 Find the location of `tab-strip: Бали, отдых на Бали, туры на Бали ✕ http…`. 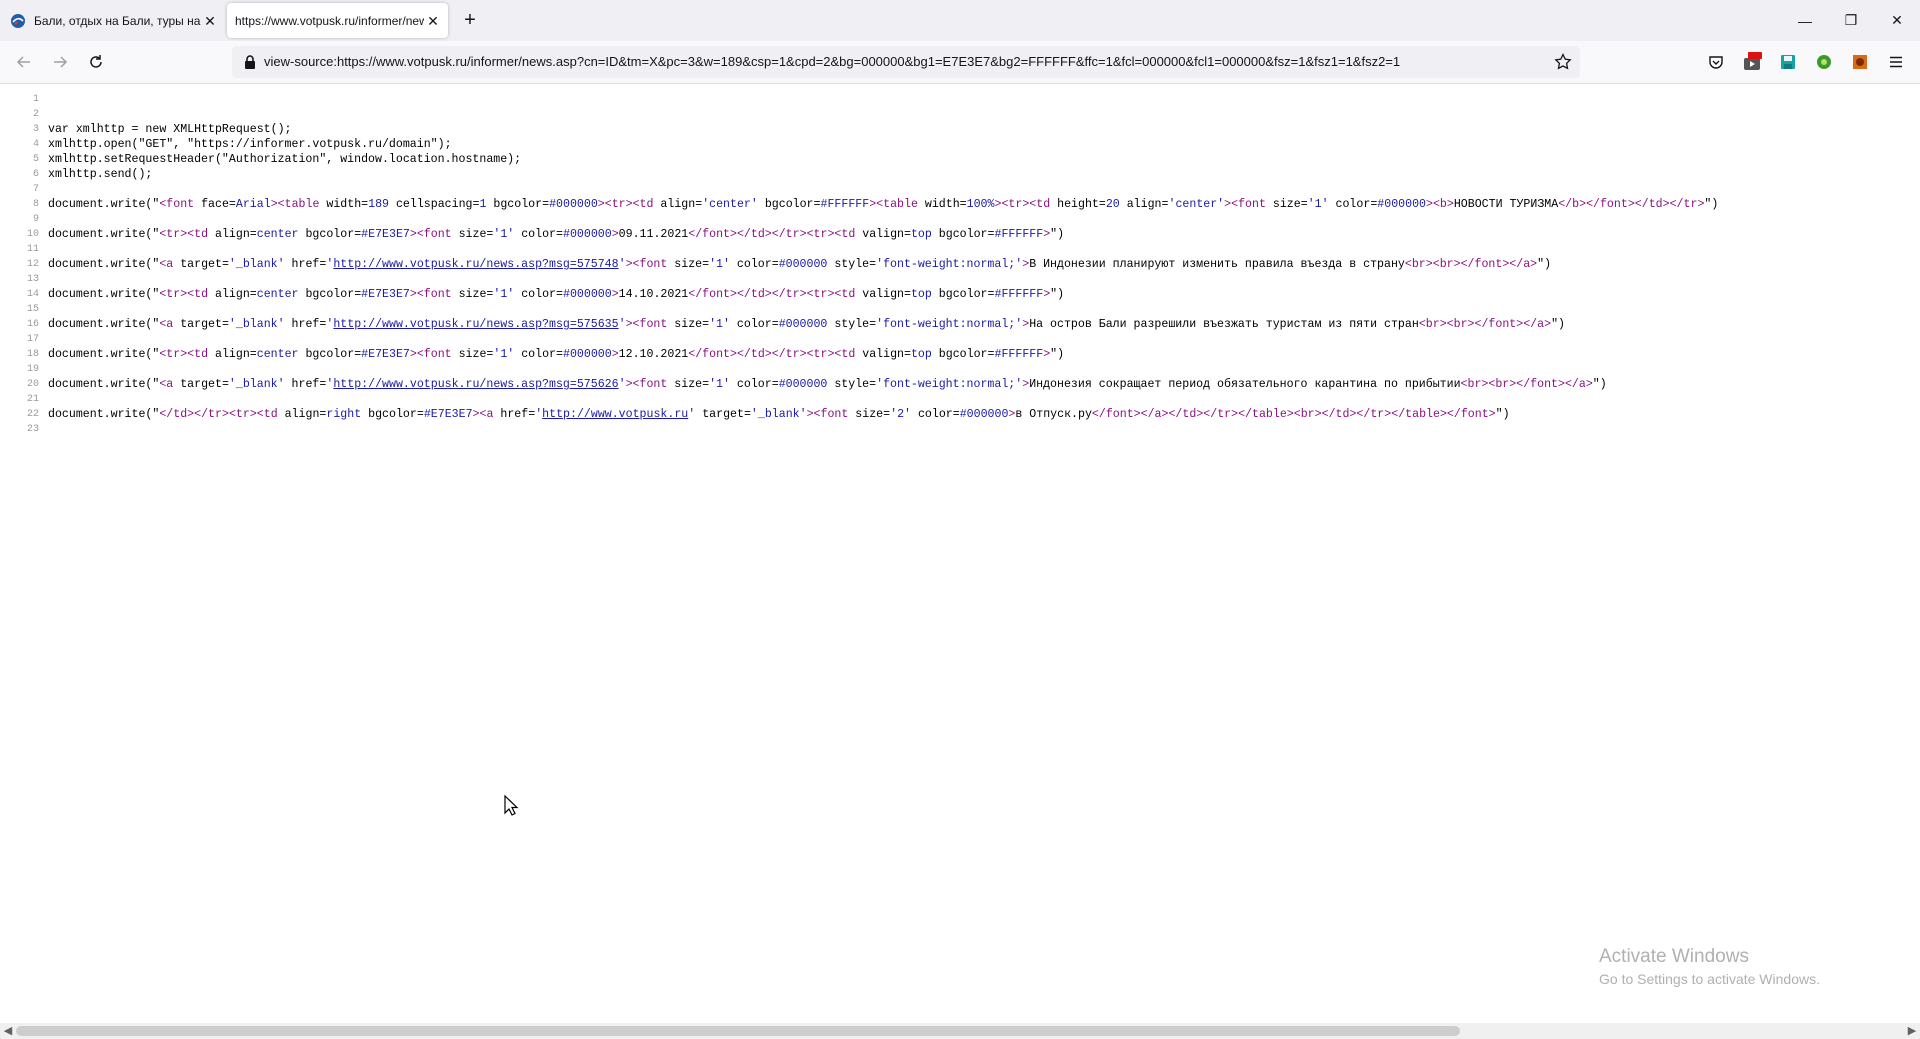

tab-strip: Бали, отдых на Бали, туры на Бали ✕ http… is located at coordinates (960, 20).